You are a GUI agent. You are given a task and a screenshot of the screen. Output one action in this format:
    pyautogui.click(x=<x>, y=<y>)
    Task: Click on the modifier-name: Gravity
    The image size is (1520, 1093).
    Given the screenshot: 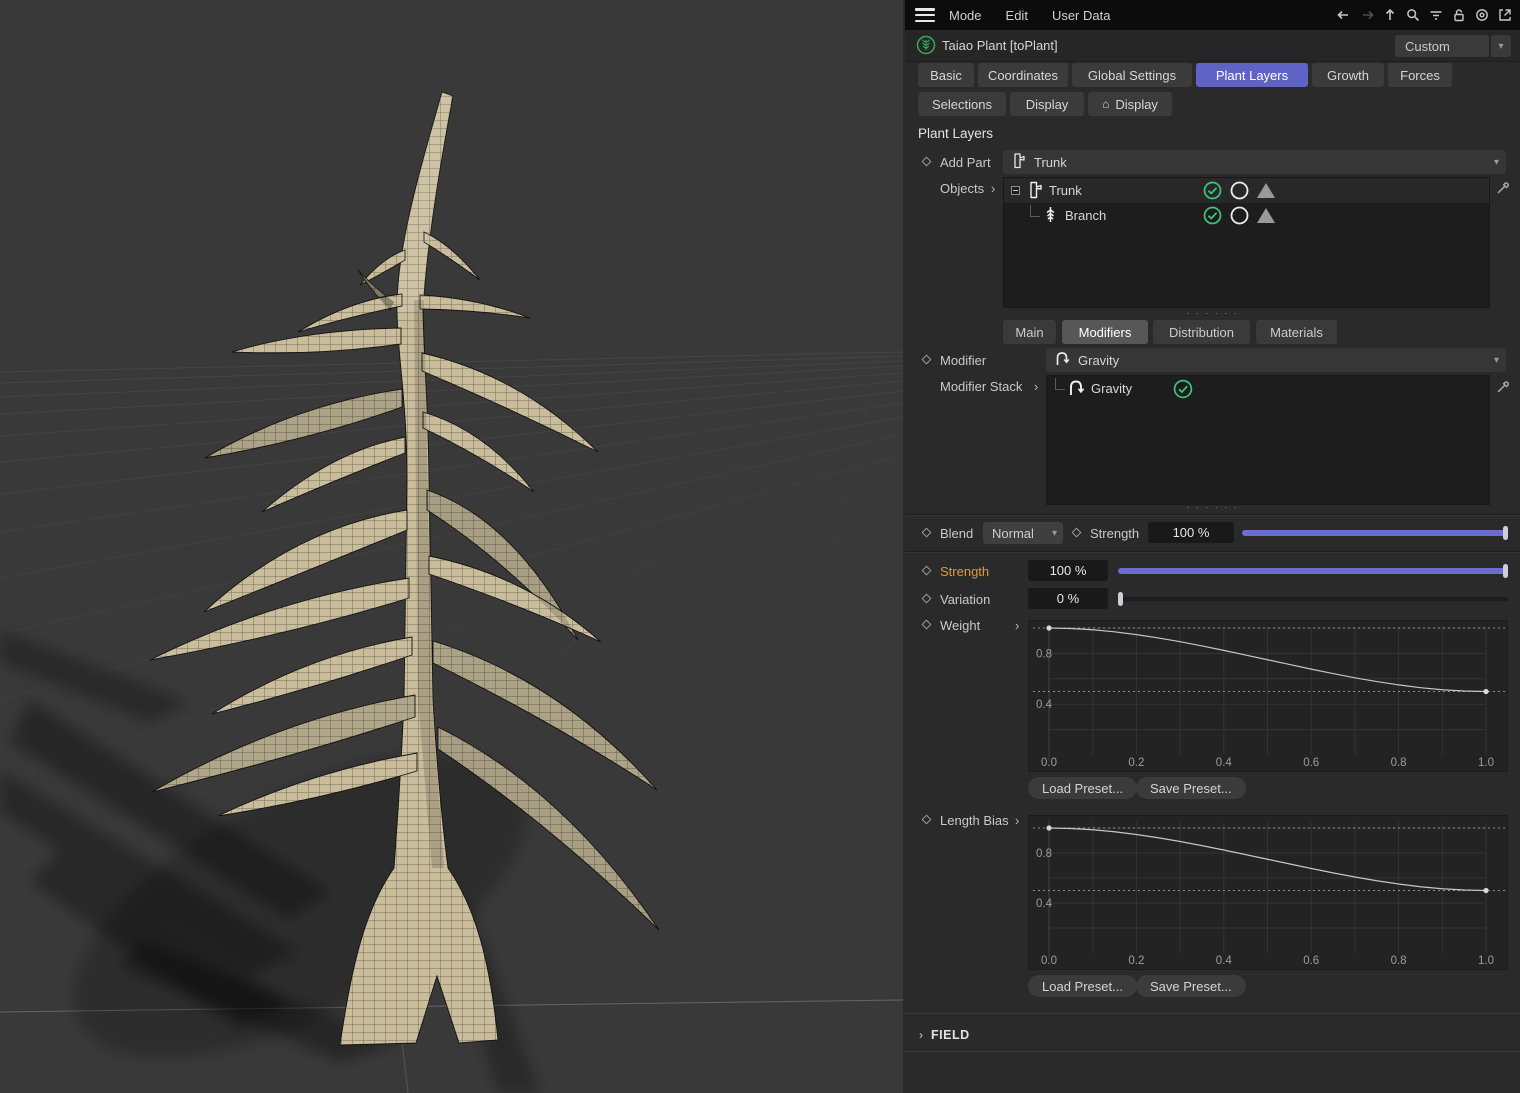 What is the action you would take?
    pyautogui.click(x=1112, y=388)
    